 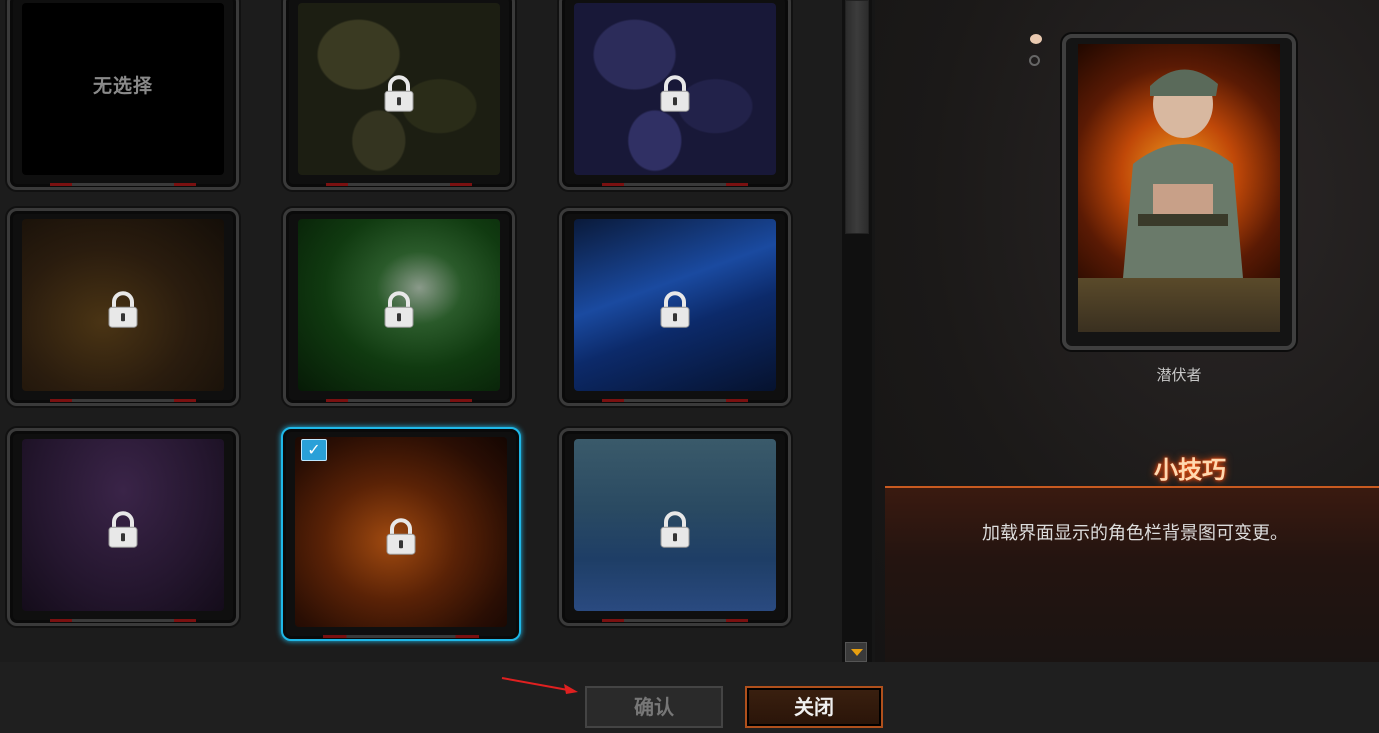 What do you see at coordinates (1183, 173) in the screenshot?
I see `soldier-figure-icon` at bounding box center [1183, 173].